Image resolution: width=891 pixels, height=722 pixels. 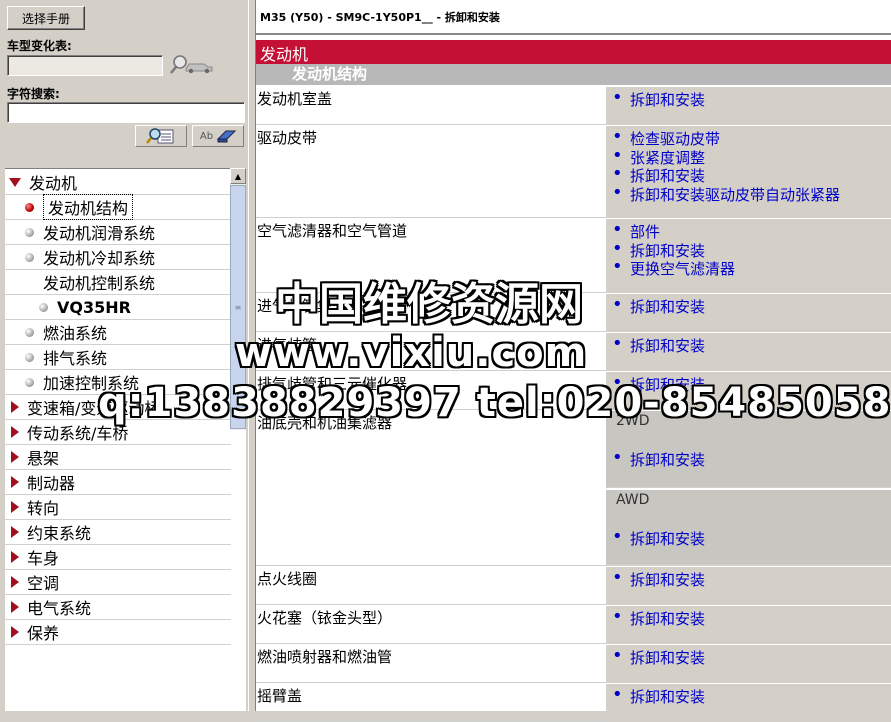 I want to click on tree-item: 保养, so click(x=118, y=632).